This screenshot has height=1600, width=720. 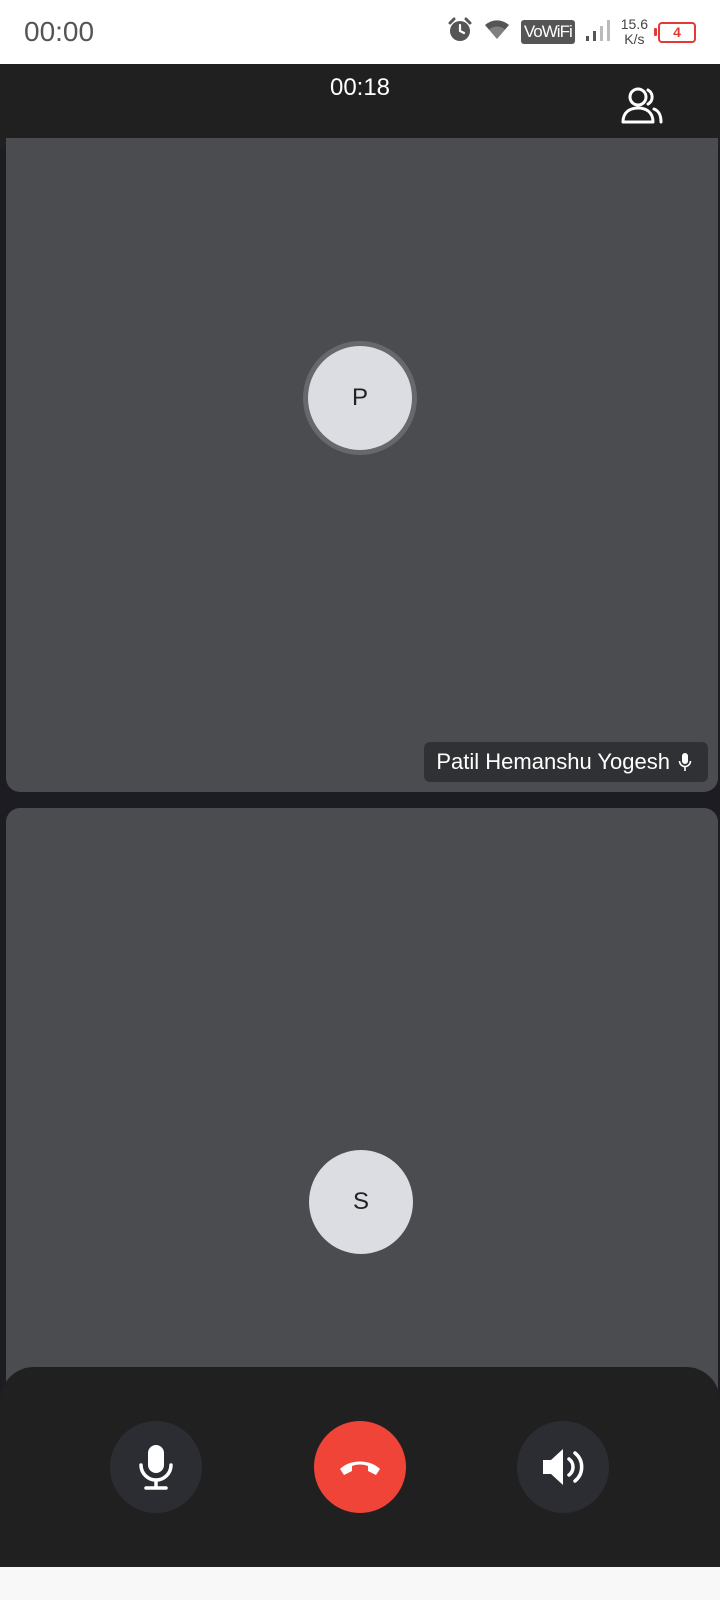 I want to click on signal-icon, so click(x=598, y=32).